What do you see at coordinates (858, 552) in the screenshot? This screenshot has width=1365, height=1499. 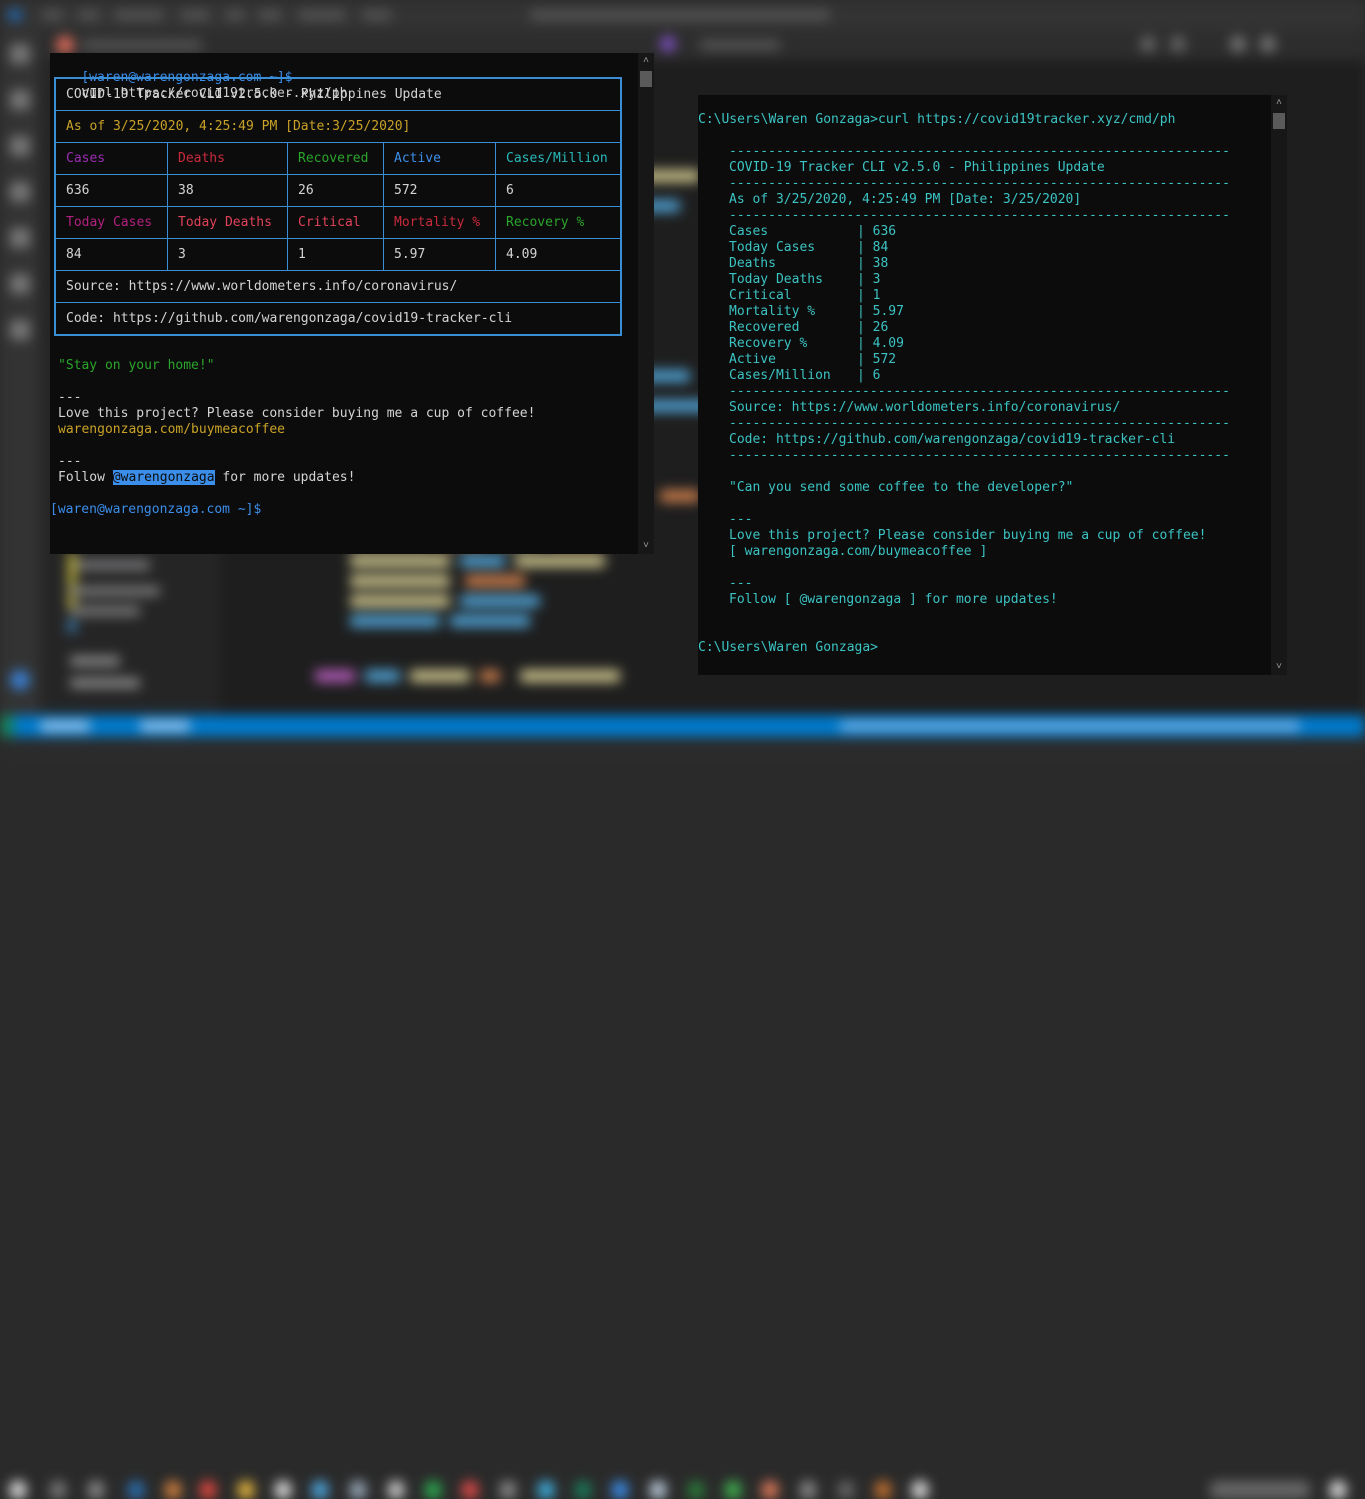 I see `coffee-link: [ warengonzaga.com/buymeacoffee ]` at bounding box center [858, 552].